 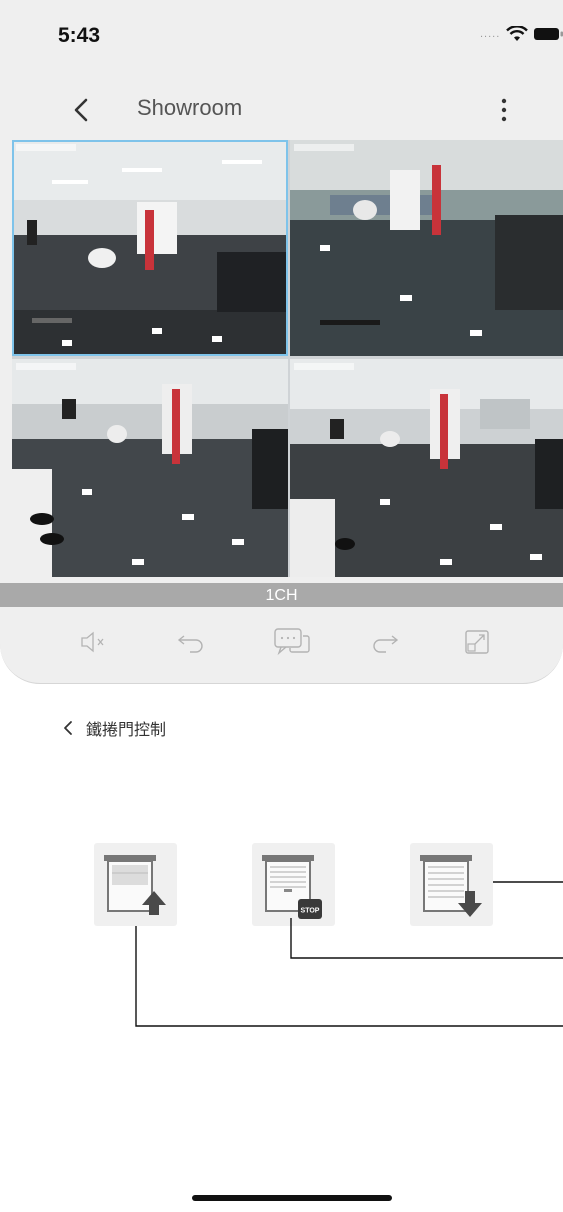 What do you see at coordinates (281, 595) in the screenshot?
I see `channel-label: 1CH` at bounding box center [281, 595].